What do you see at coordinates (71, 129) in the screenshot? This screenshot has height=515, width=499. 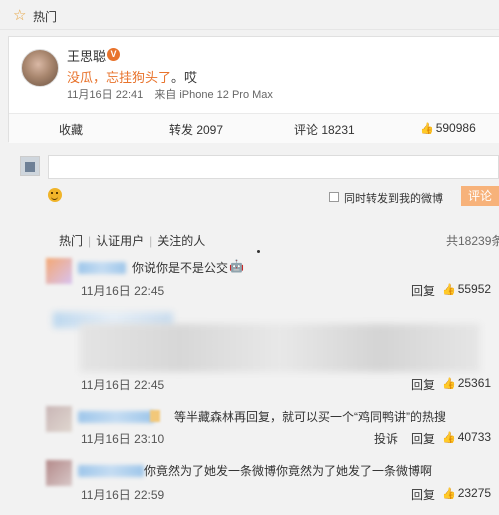 I see `collect-button: 收藏` at bounding box center [71, 129].